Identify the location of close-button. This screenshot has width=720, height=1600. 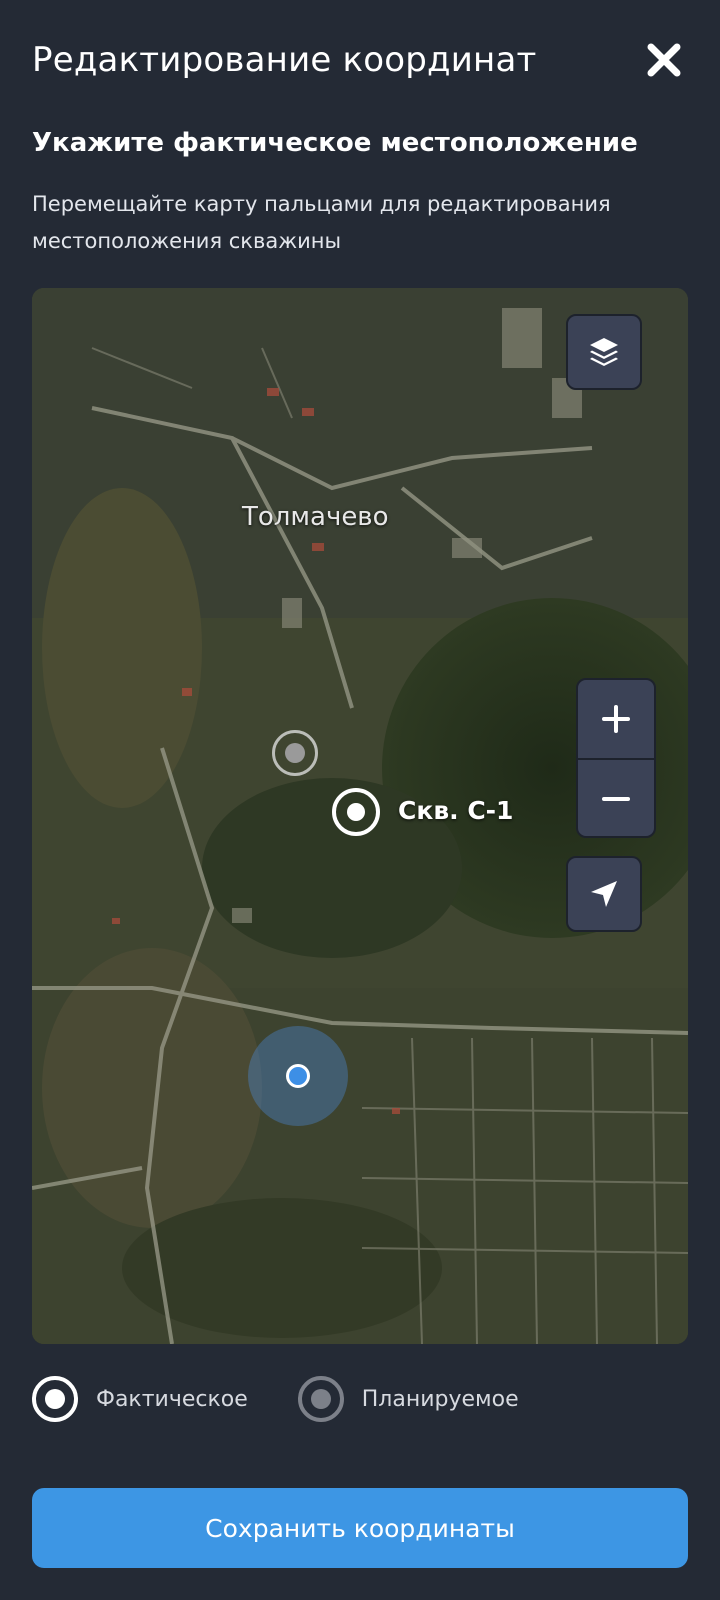
(664, 60).